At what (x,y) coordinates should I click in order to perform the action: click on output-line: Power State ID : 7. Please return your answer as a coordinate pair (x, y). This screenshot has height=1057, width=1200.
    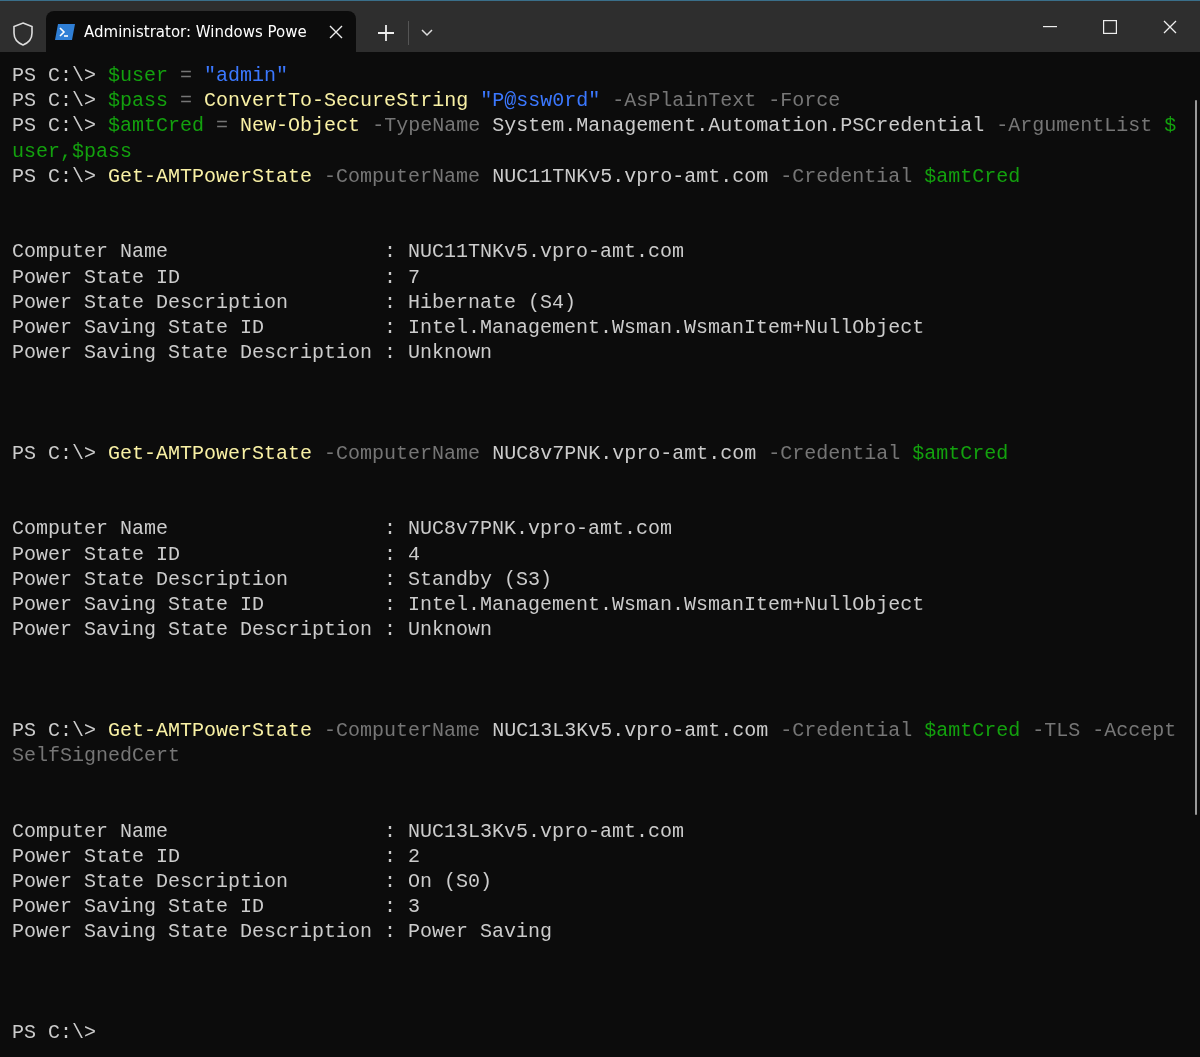
    Looking at the image, I should click on (216, 277).